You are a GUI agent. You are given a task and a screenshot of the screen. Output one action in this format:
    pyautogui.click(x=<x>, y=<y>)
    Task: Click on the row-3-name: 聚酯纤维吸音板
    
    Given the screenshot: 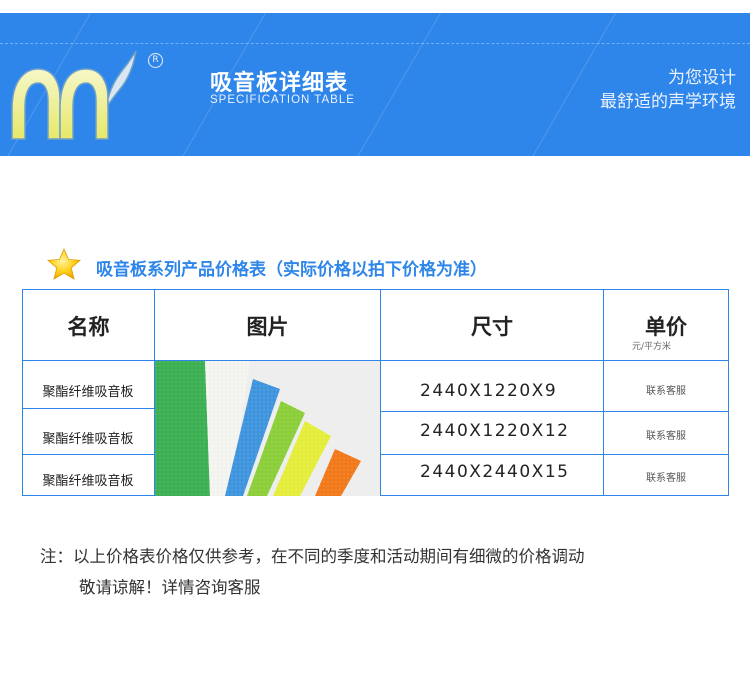 What is the action you would take?
    pyautogui.click(x=88, y=481)
    